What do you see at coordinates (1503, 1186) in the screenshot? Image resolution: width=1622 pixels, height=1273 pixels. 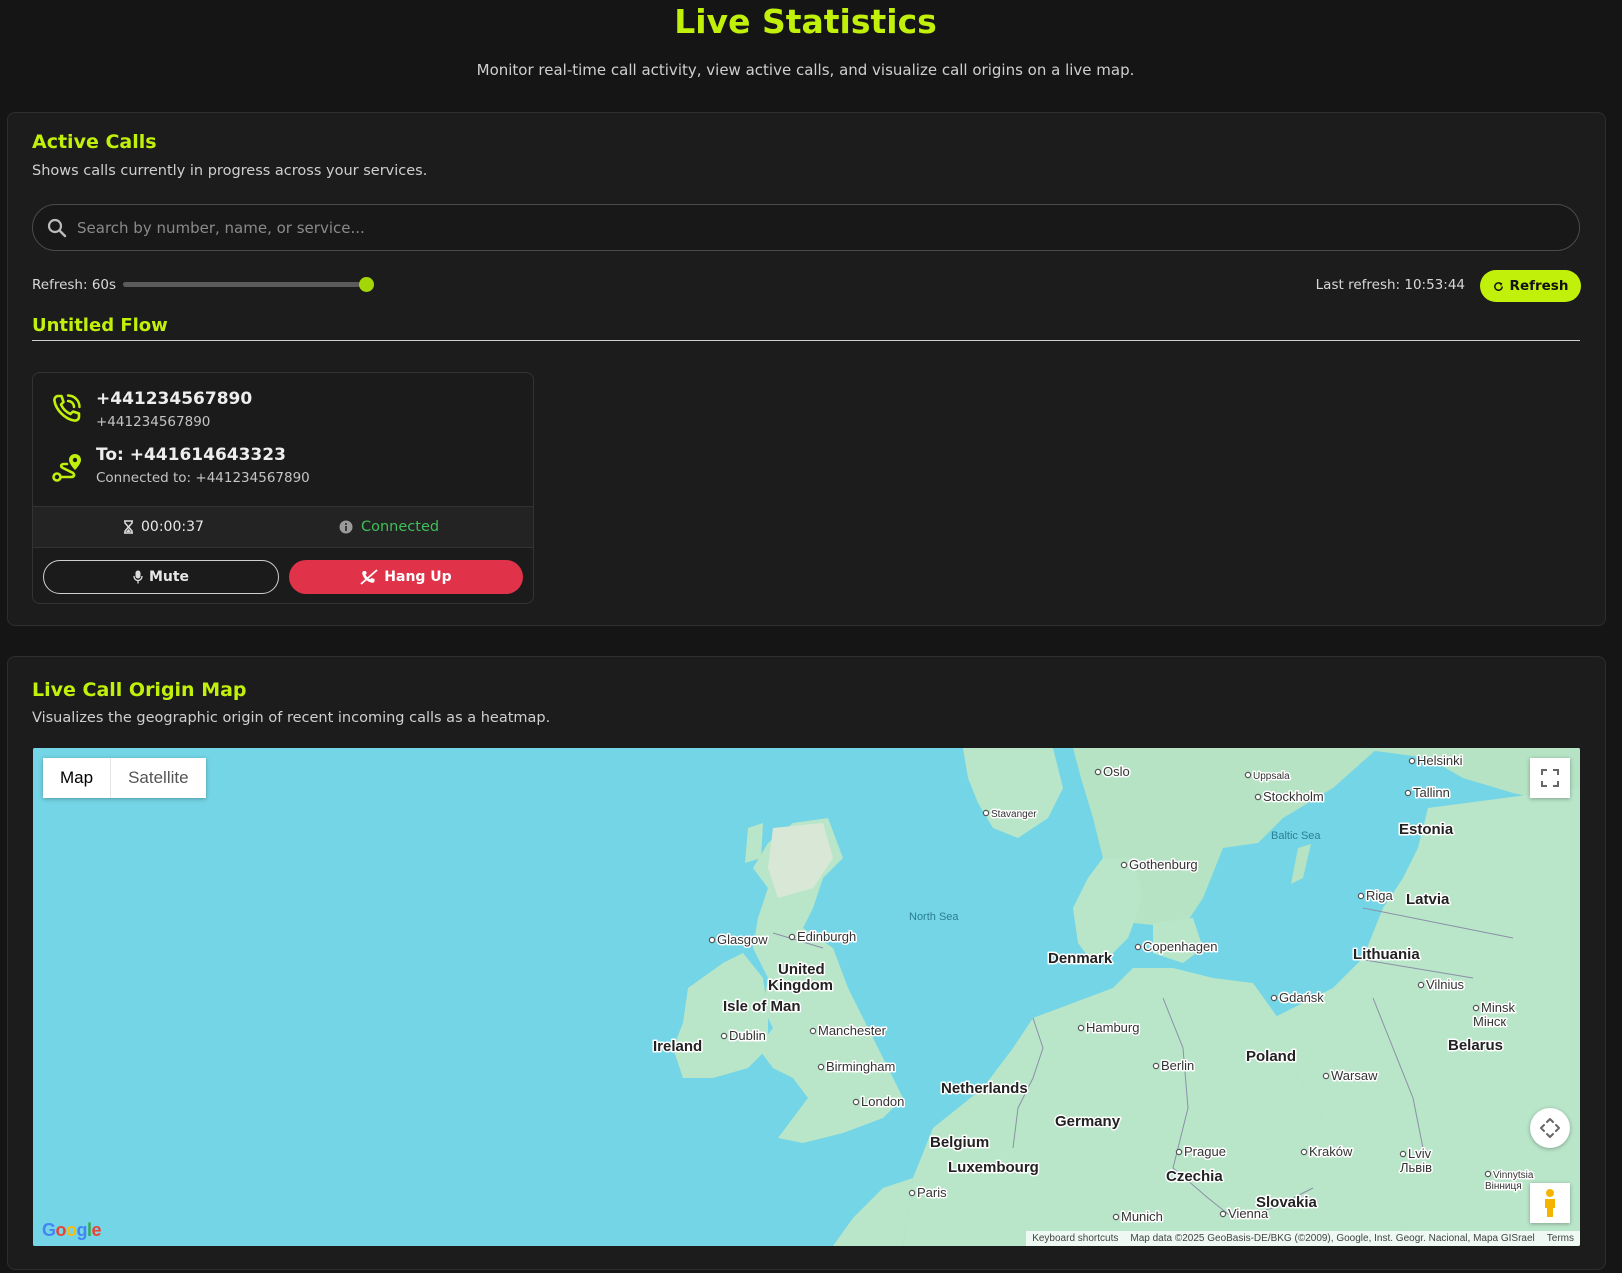 I see `map-city-label-local-27: Вінниця` at bounding box center [1503, 1186].